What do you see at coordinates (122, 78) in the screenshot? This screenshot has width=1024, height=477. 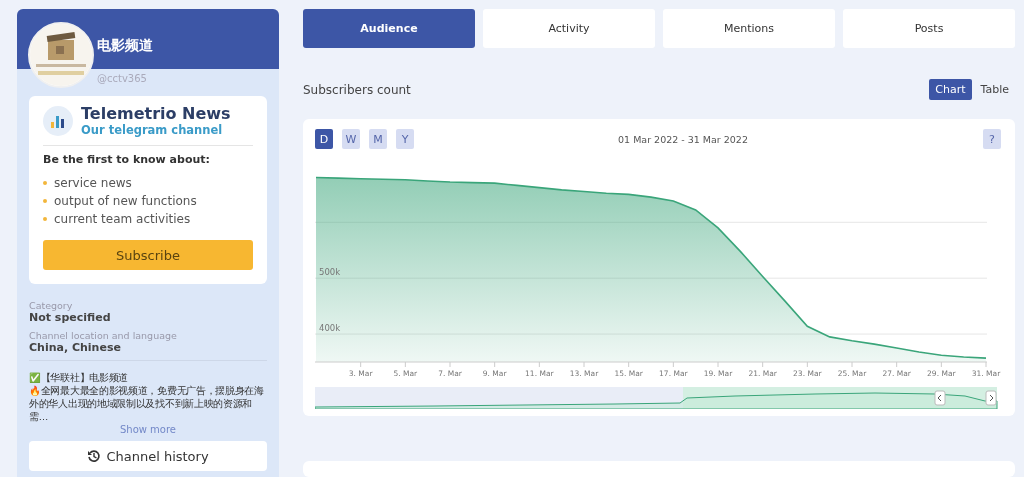 I see `channel-handle: @cctv365` at bounding box center [122, 78].